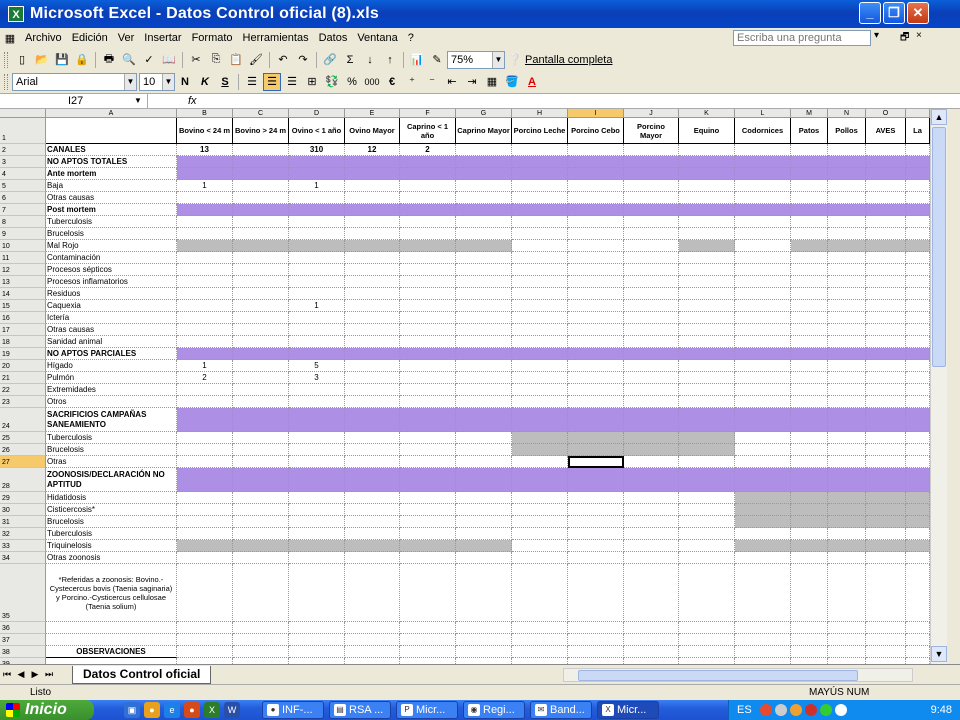  Describe the element at coordinates (23, 420) in the screenshot. I see `row-header: 24` at that location.